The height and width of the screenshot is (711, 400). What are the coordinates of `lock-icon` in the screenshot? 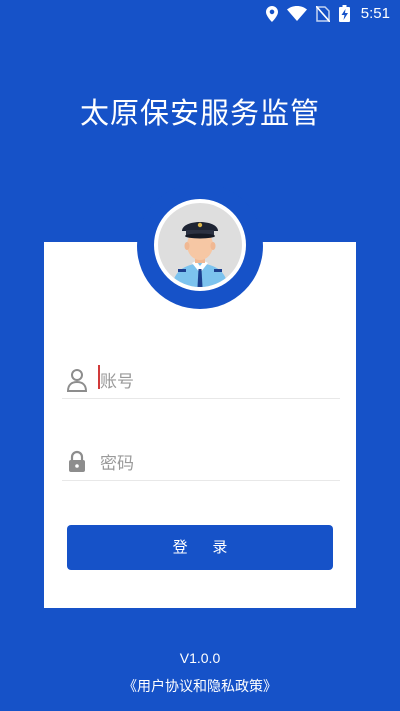 It's located at (77, 462).